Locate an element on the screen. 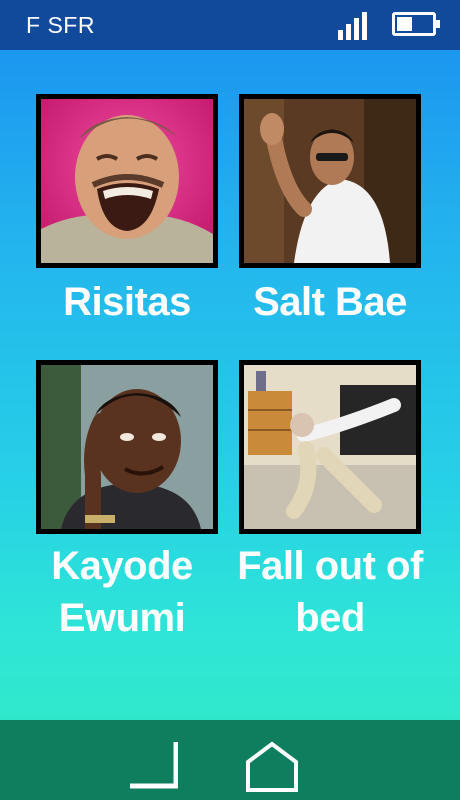 This screenshot has height=800, width=460. finger-to-temple-man-image is located at coordinates (127, 447).